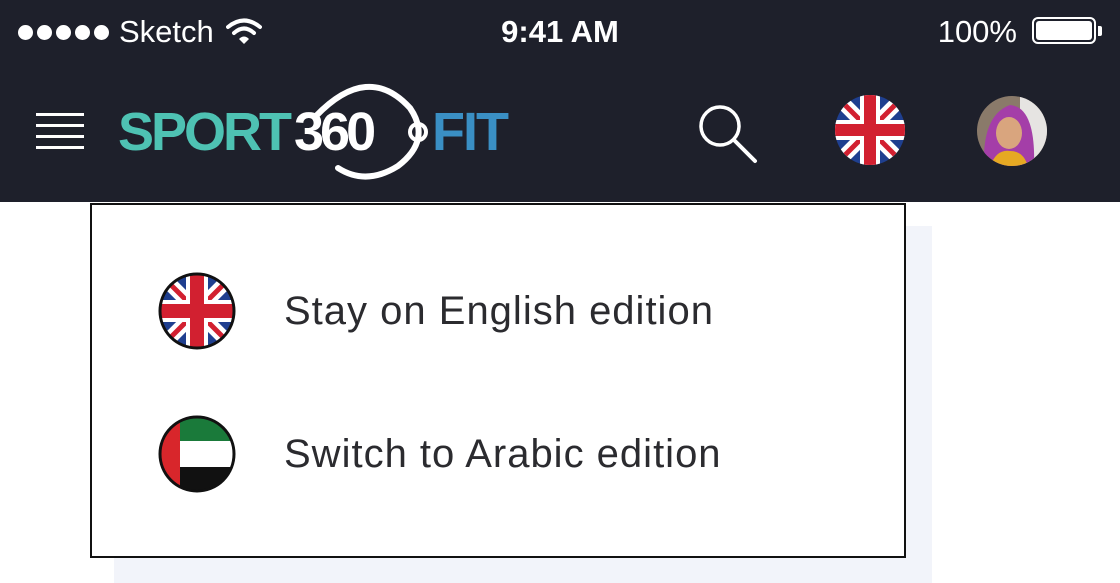  What do you see at coordinates (205, 132) in the screenshot?
I see `logo-text-sport: SPORT` at bounding box center [205, 132].